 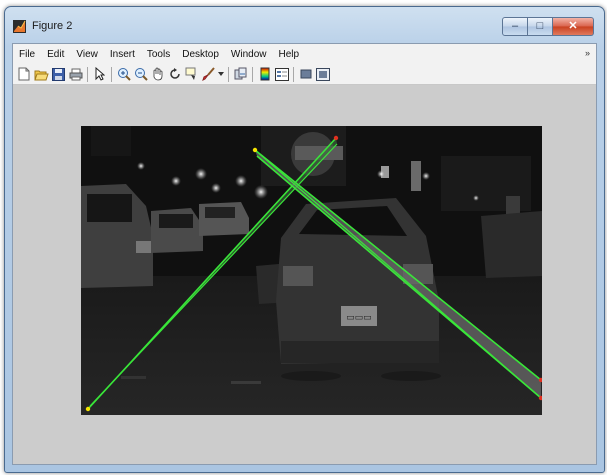 I want to click on endpoint-yellow-top, so click(x=255, y=150).